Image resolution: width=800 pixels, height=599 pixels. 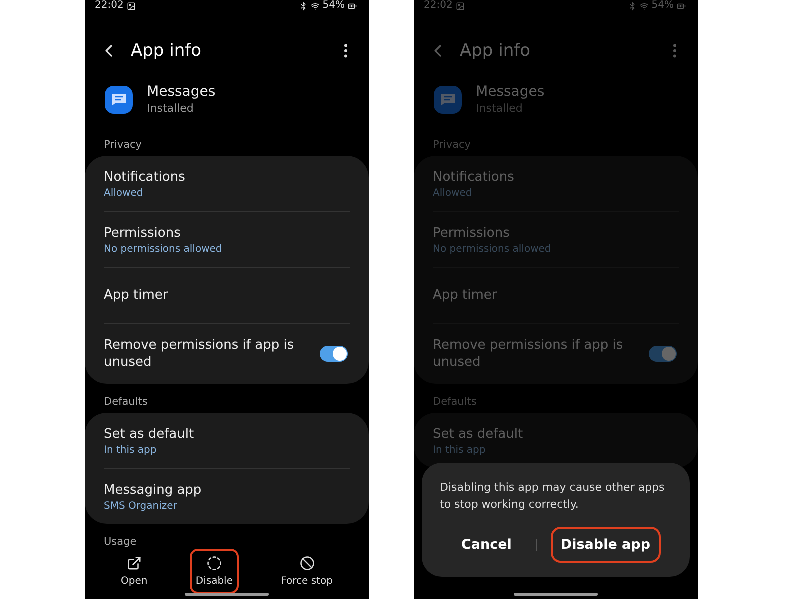 I want to click on setting-title: Messaging app, so click(x=227, y=490).